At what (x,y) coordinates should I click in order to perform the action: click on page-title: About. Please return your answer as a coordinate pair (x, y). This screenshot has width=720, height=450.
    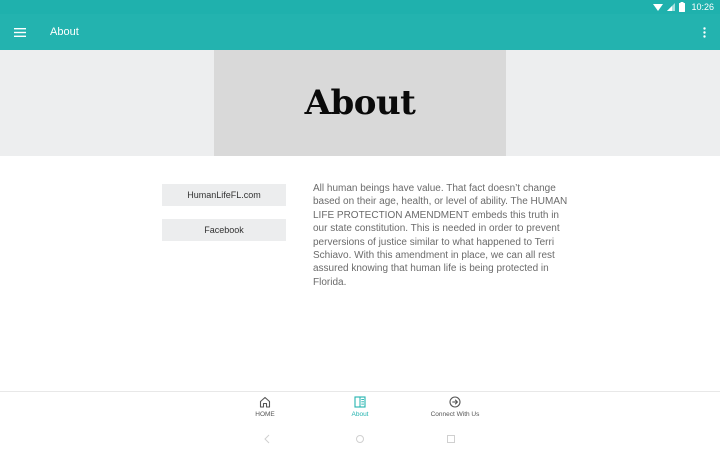
    Looking at the image, I should click on (360, 103).